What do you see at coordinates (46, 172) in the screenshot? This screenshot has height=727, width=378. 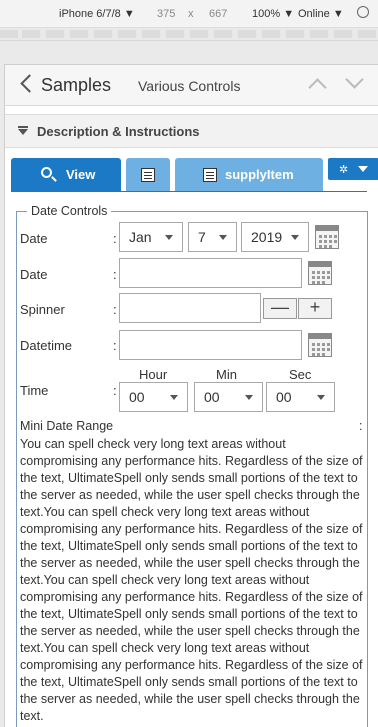 I see `search-icon` at bounding box center [46, 172].